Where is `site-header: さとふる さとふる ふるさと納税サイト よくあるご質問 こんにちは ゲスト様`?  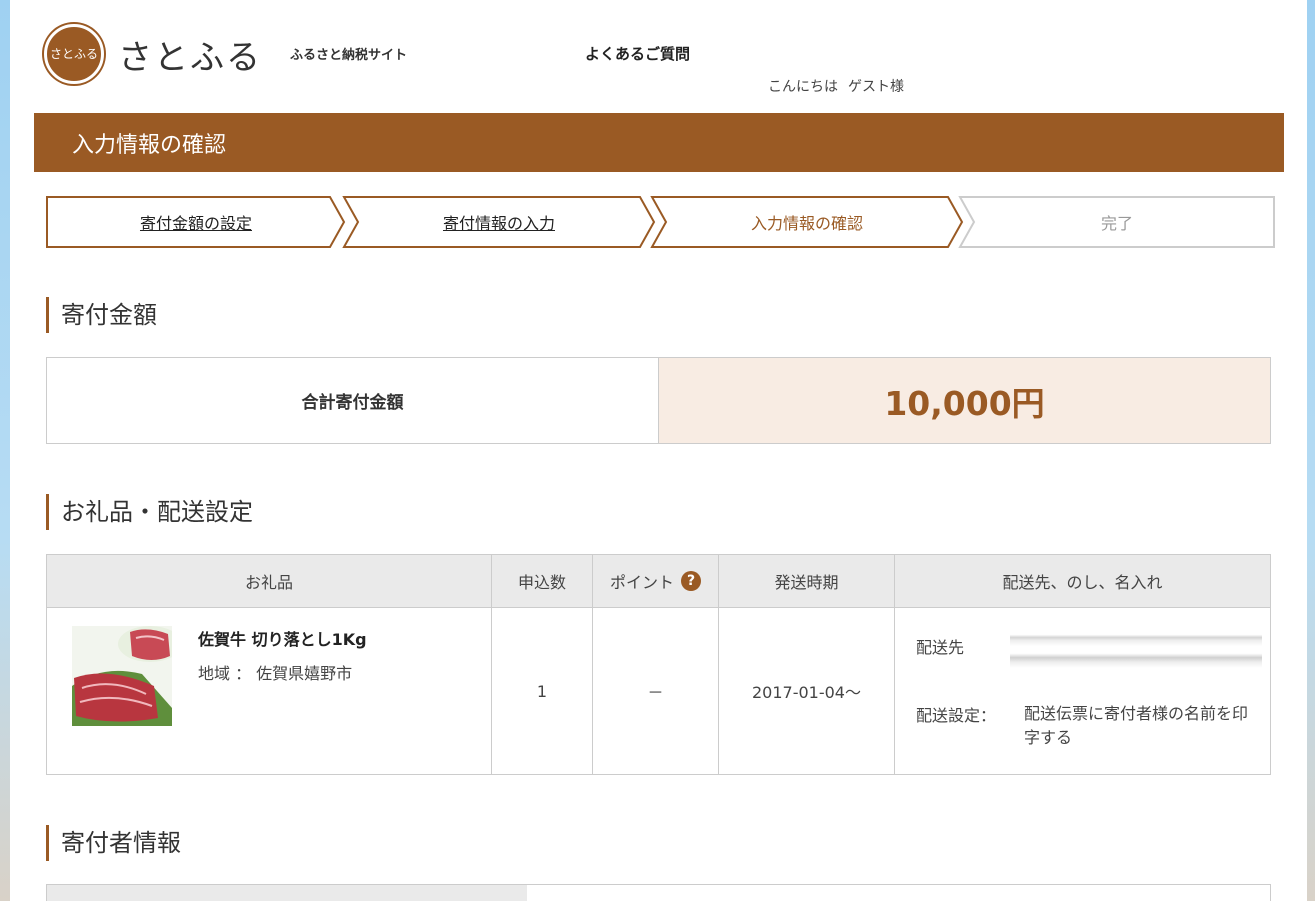
site-header: さとふる さとふる ふるさと納税サイト よくあるご質問 こんにちは ゲスト様 is located at coordinates (658, 56).